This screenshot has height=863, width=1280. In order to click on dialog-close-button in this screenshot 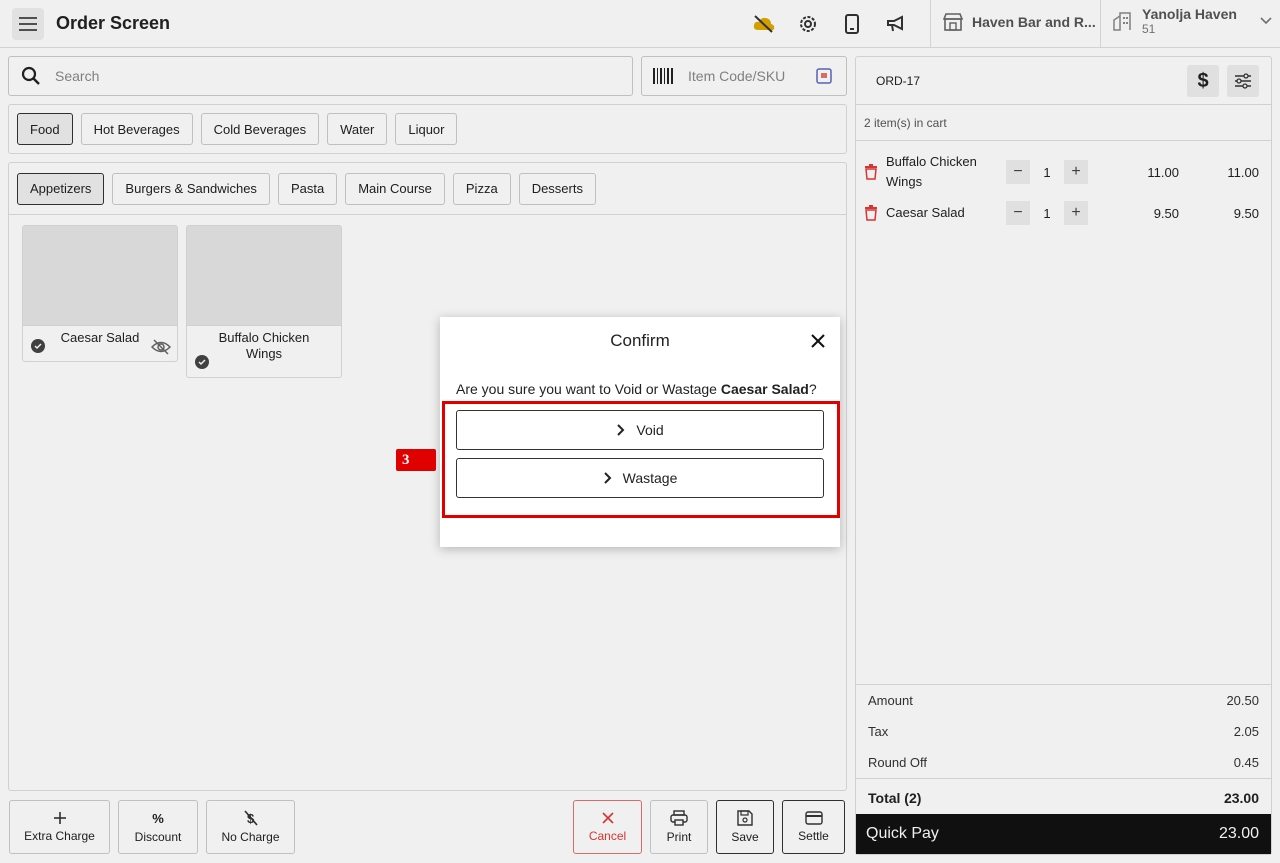, I will do `click(818, 341)`.